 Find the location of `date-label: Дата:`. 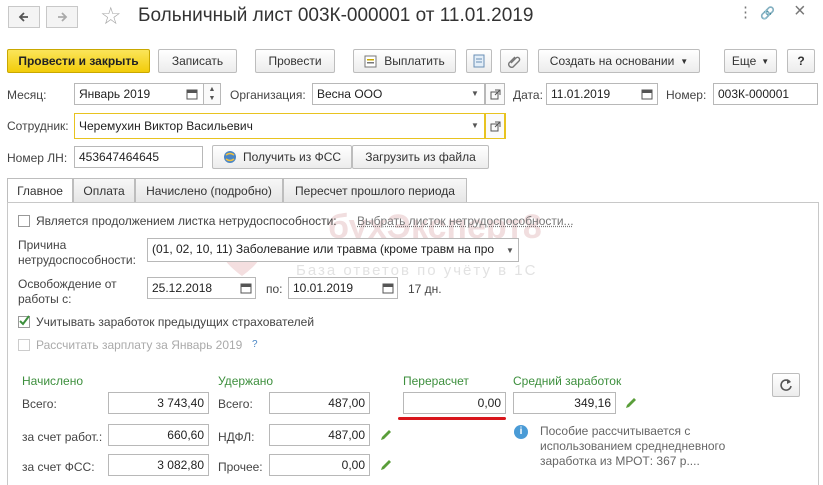

date-label: Дата: is located at coordinates (528, 95).